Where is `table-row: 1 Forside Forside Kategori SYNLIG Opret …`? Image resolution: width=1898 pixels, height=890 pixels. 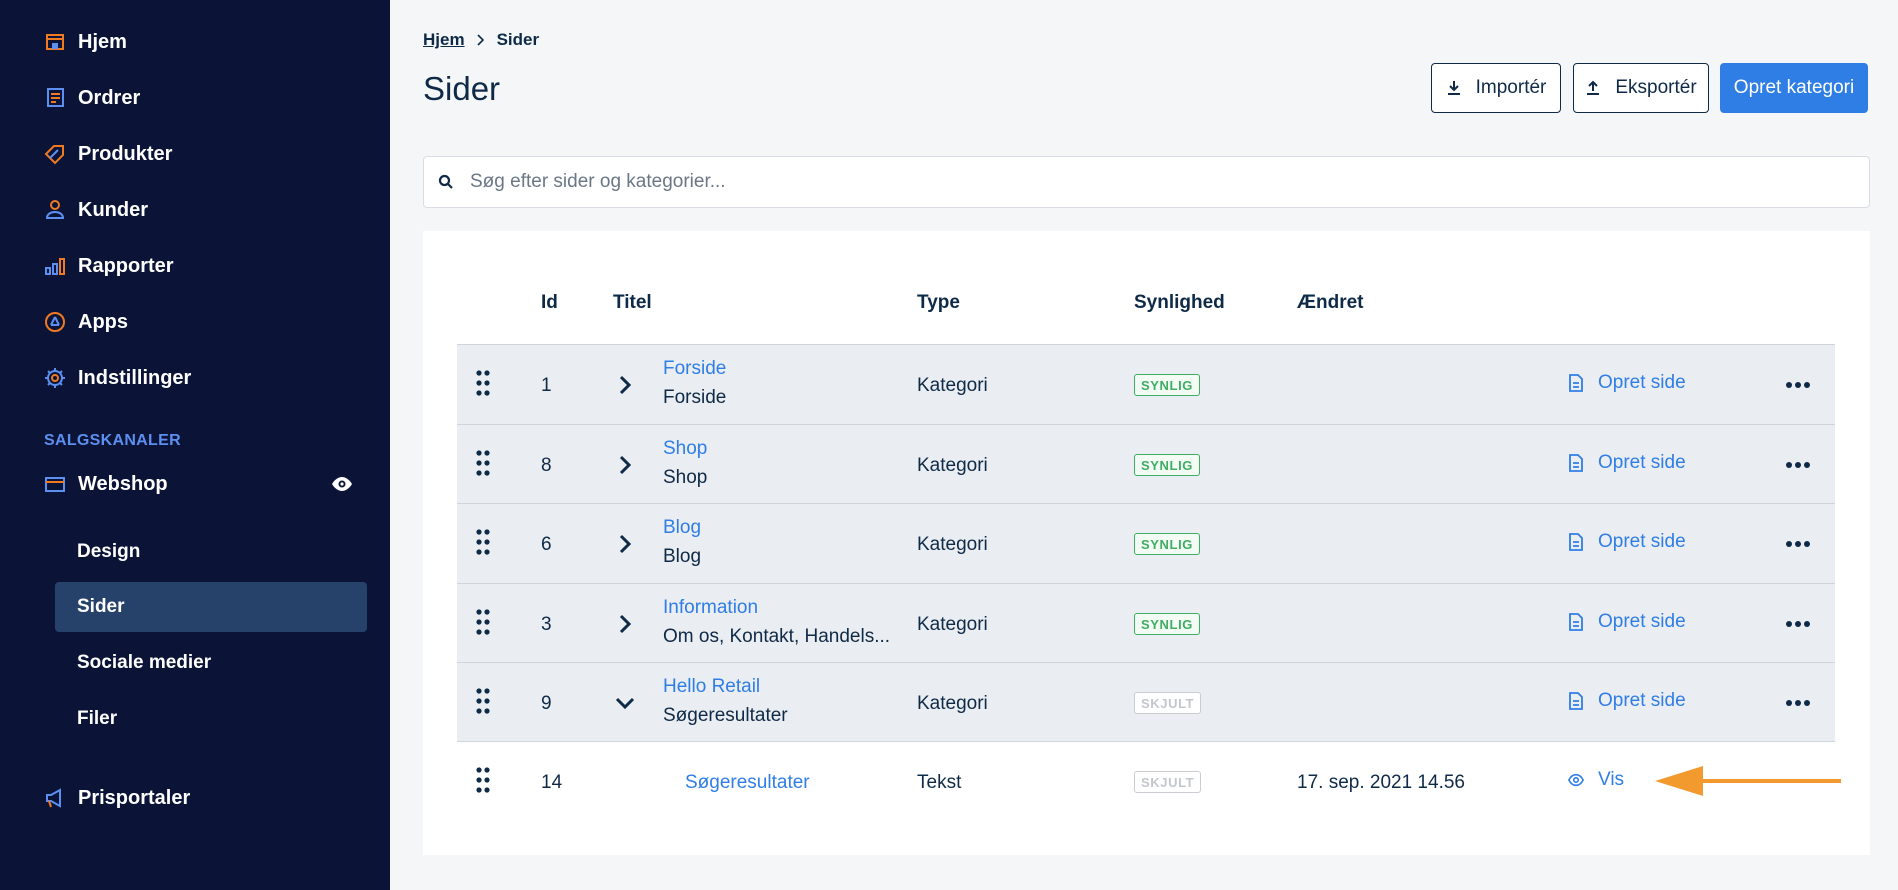 table-row: 1 Forside Forside Kategori SYNLIG Opret … is located at coordinates (1146, 384).